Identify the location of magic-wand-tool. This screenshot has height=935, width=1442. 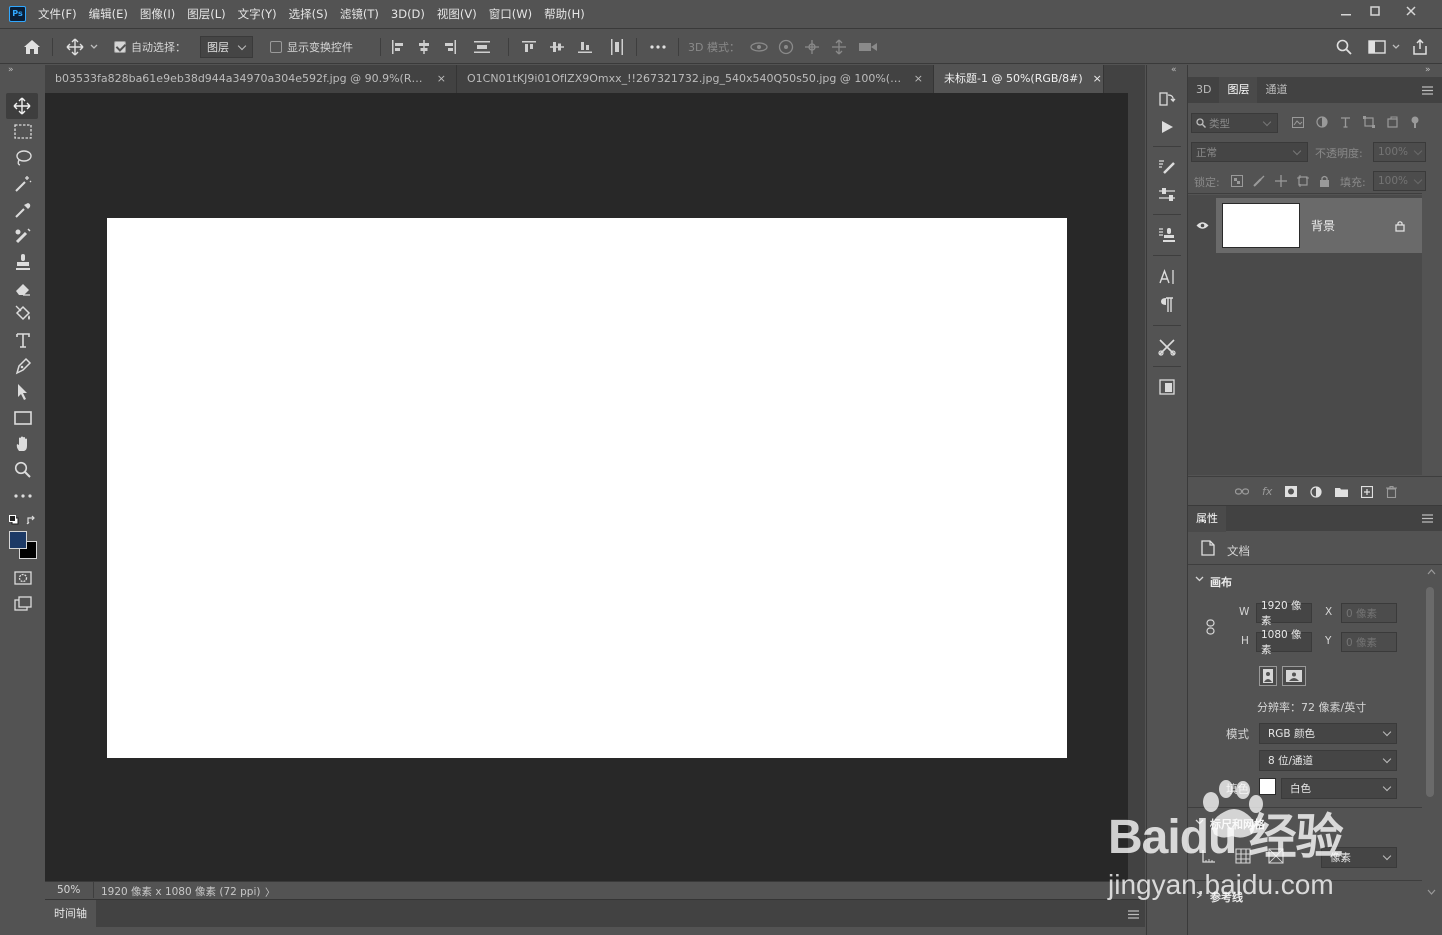
(22, 184).